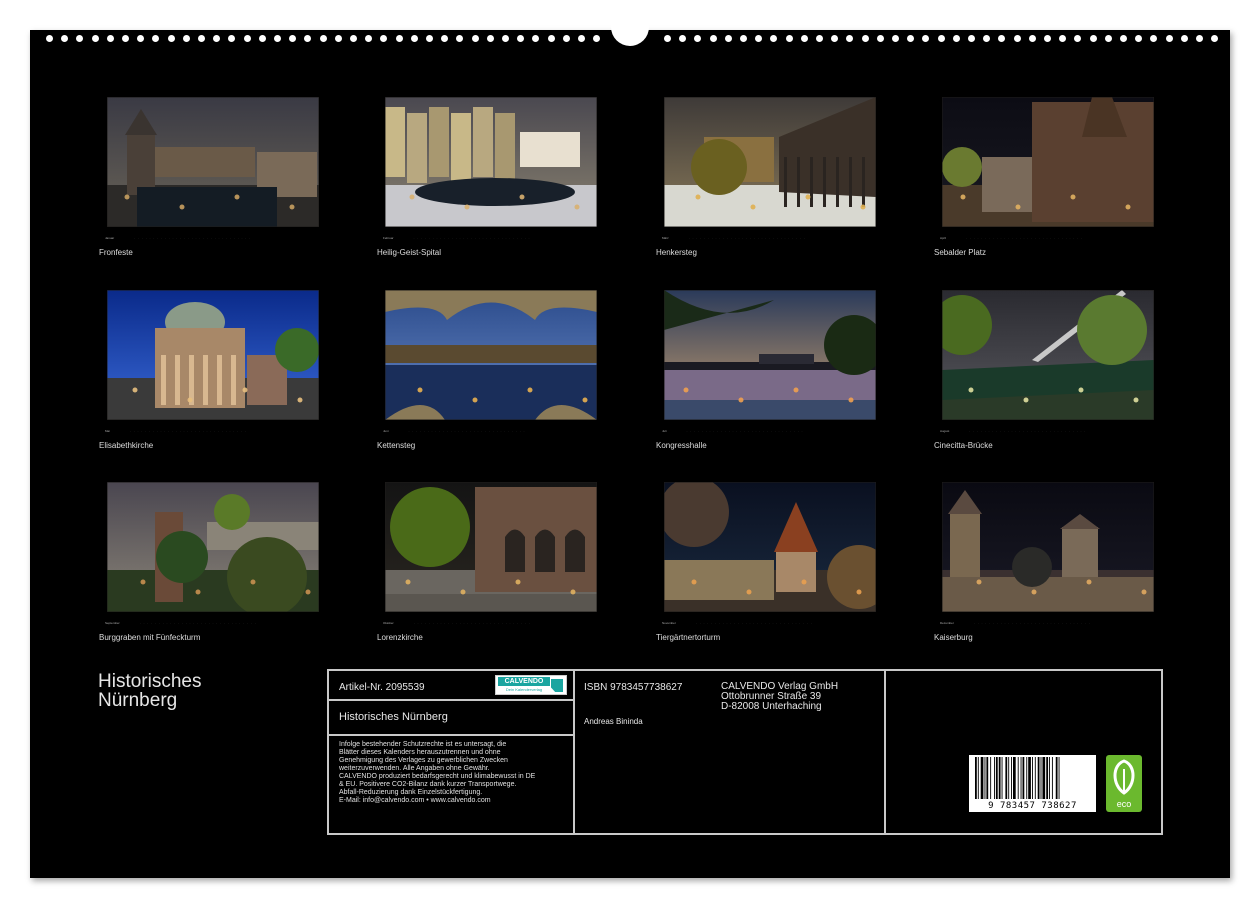 The height and width of the screenshot is (908, 1260). Describe the element at coordinates (633, 687) in the screenshot. I see `isbn: ISBN 9783457738627` at that location.